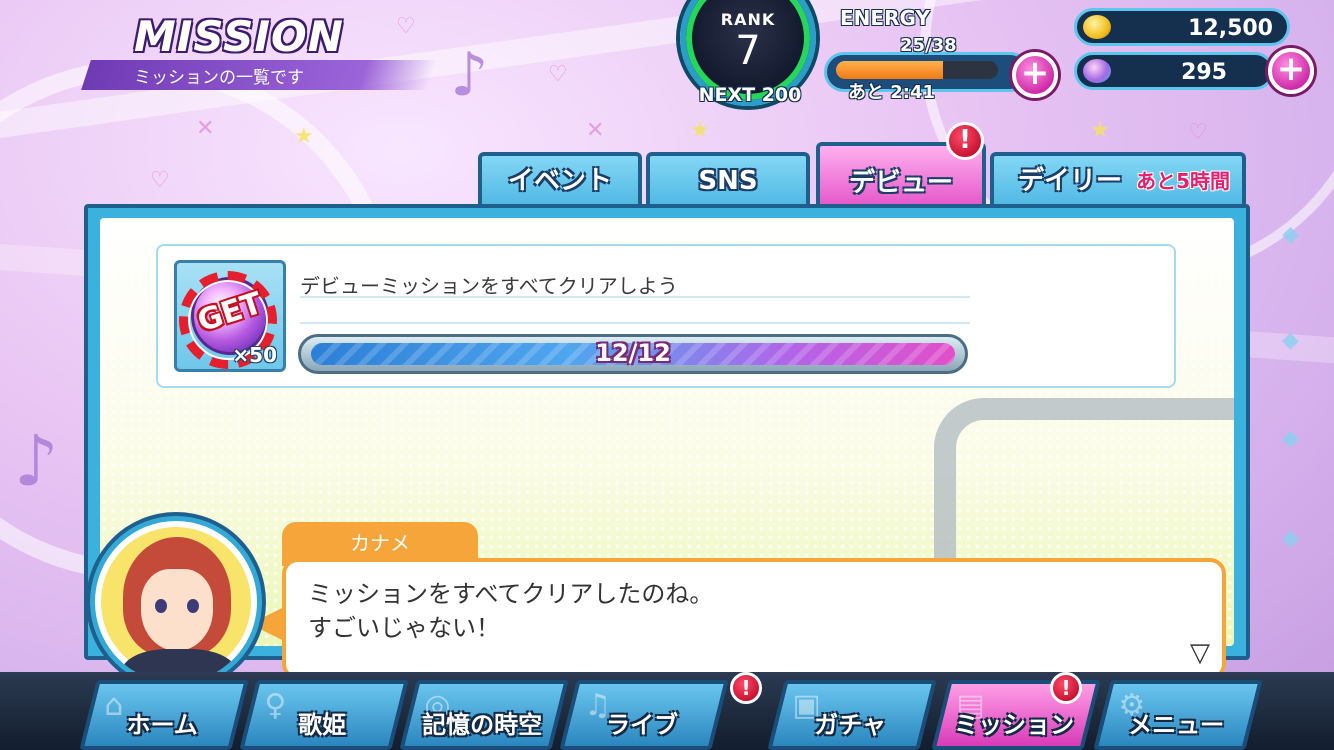 The height and width of the screenshot is (750, 1334). Describe the element at coordinates (850, 725) in the screenshot. I see `nav-label: ガチャ` at that location.